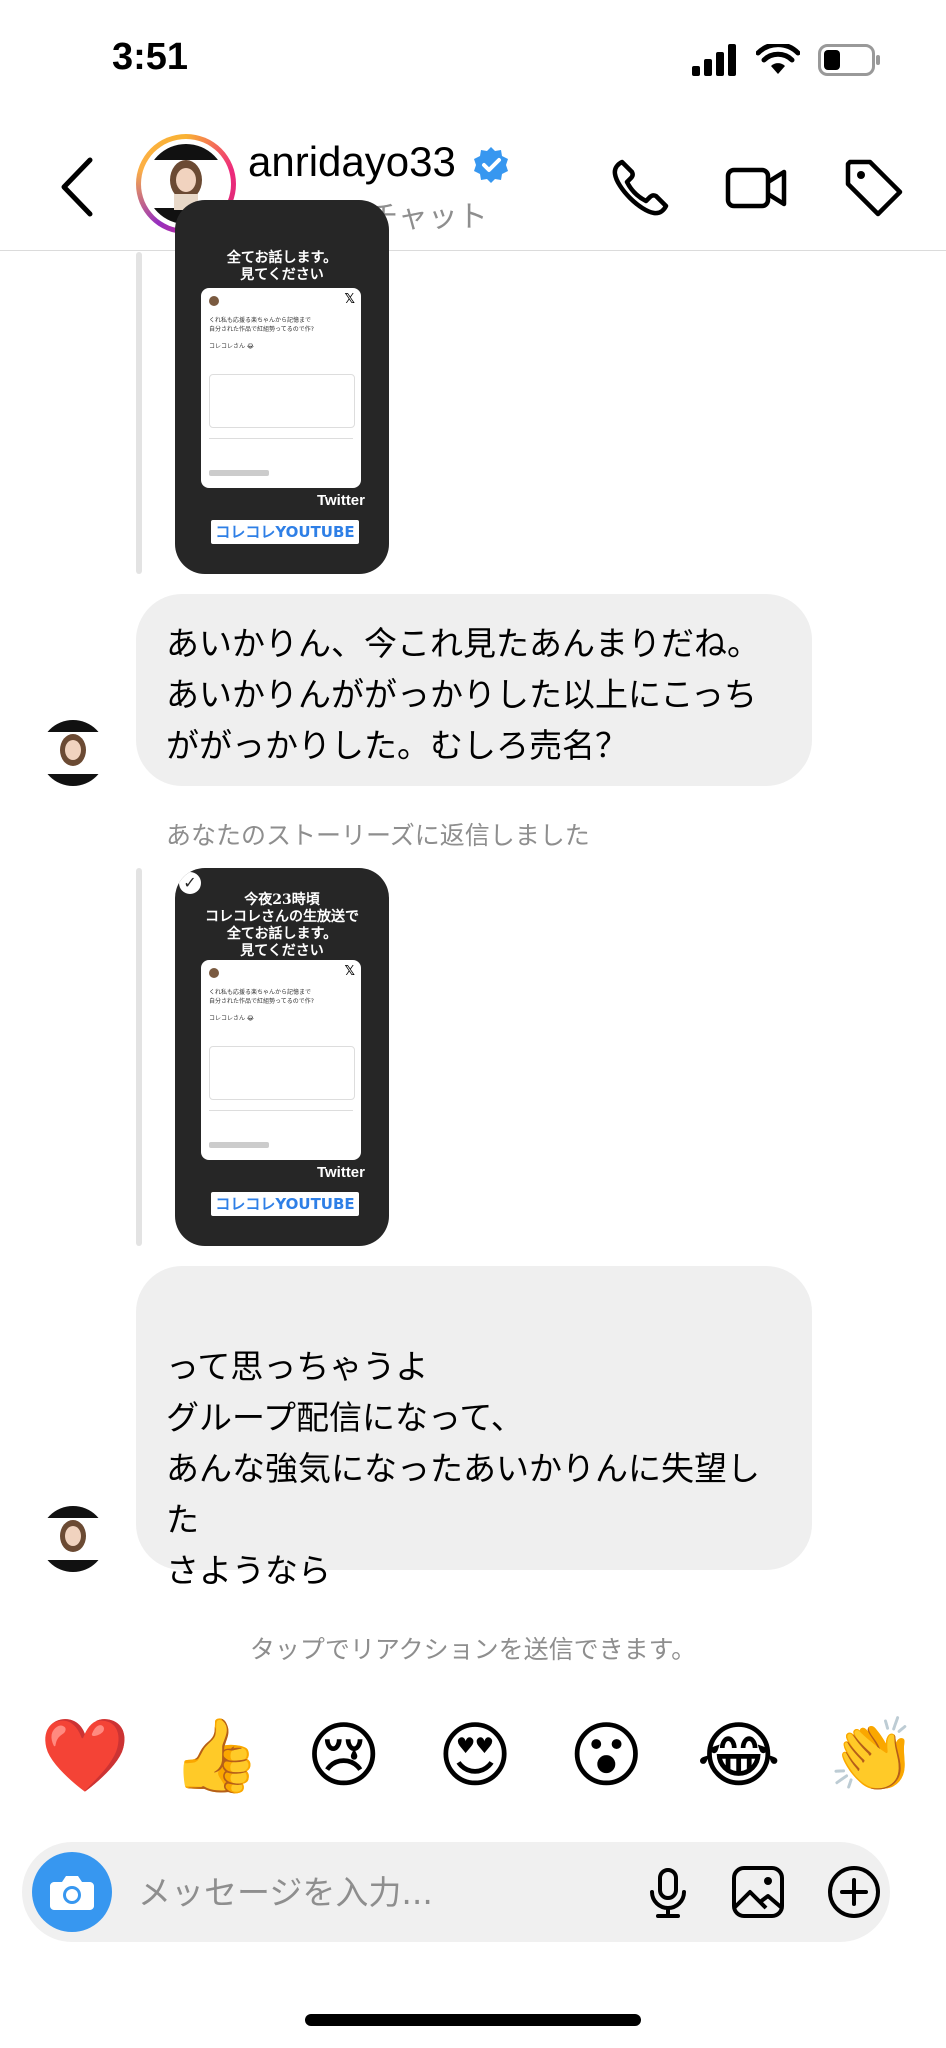 Image resolution: width=946 pixels, height=2048 pixels. Describe the element at coordinates (756, 188) in the screenshot. I see `video-call-icon` at that location.